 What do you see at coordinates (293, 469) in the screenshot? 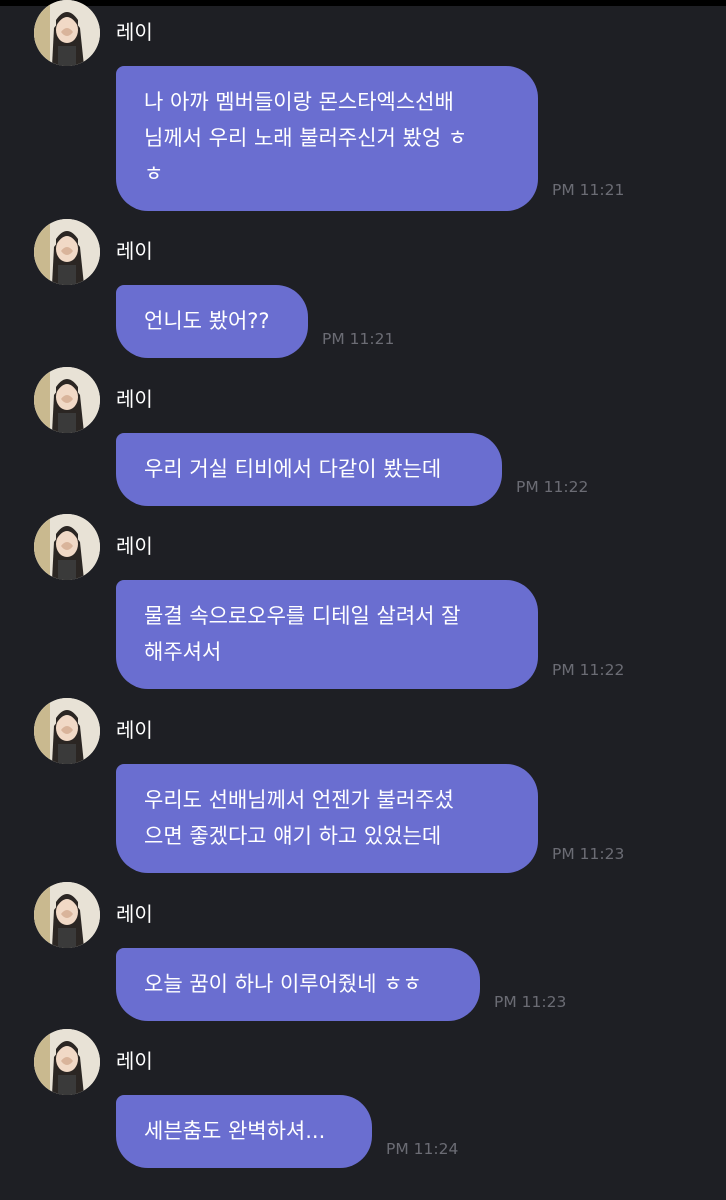
I see `message-text-line: 우리 거실 티비에서 다같이 봤는데` at bounding box center [293, 469].